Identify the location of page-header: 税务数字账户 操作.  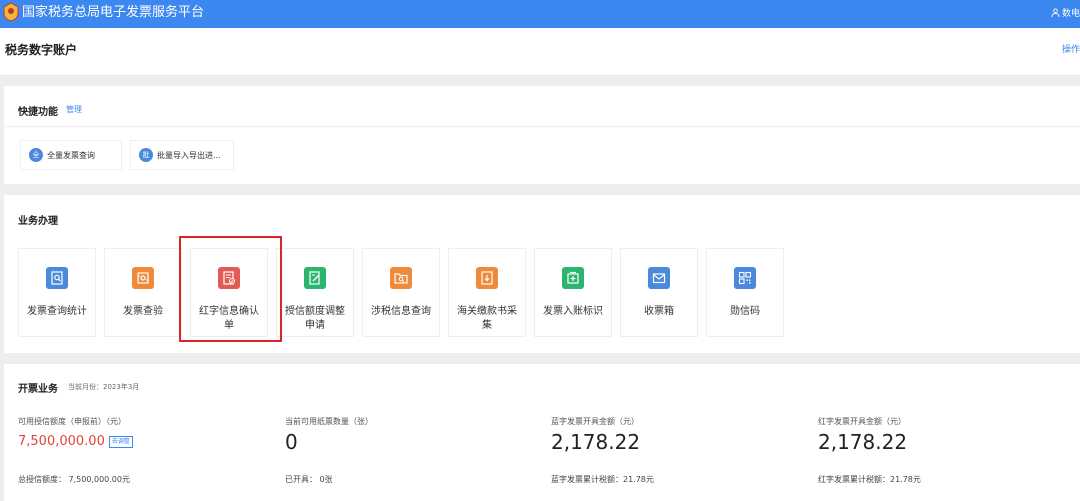
(540, 52).